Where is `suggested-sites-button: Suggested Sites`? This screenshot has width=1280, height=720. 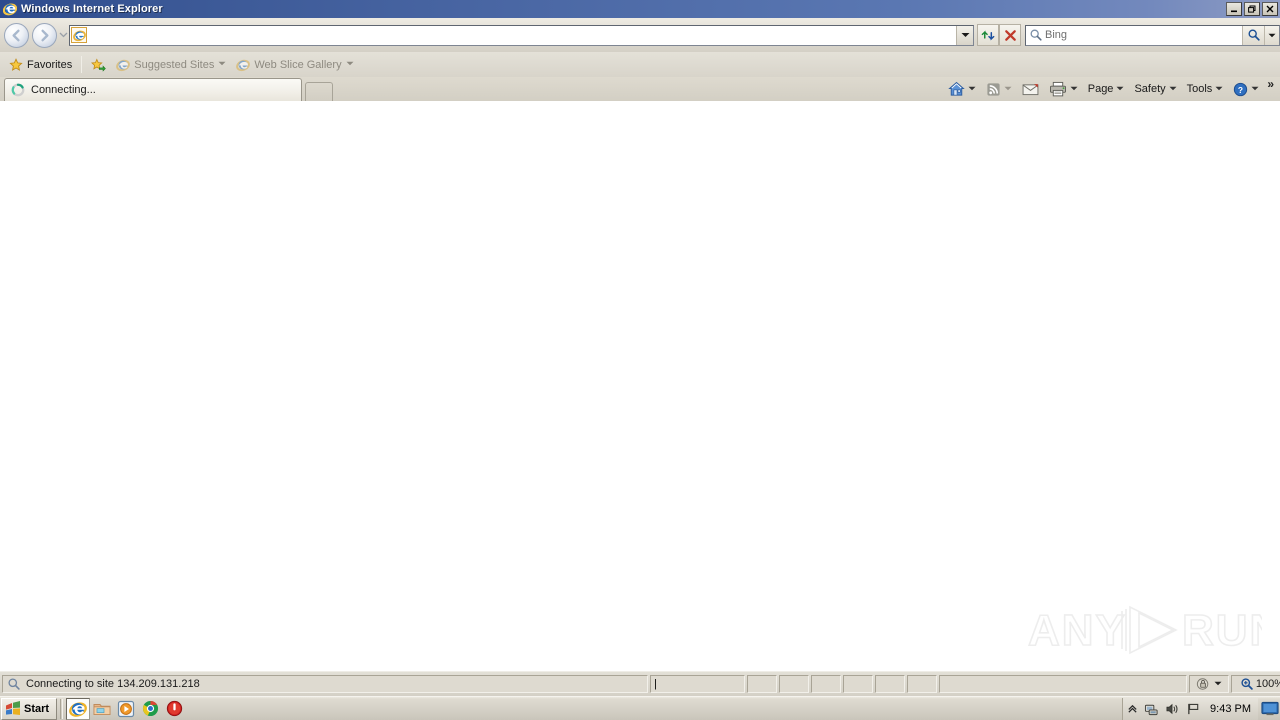
suggested-sites-button: Suggested Sites is located at coordinates (171, 65).